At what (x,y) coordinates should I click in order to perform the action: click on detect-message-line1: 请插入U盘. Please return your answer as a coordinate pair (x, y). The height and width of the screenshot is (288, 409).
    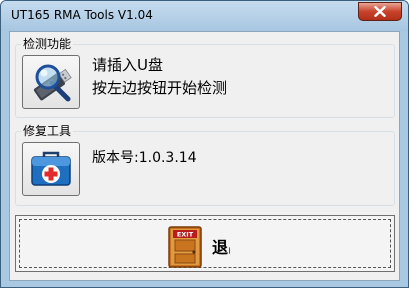
    Looking at the image, I should click on (127, 65).